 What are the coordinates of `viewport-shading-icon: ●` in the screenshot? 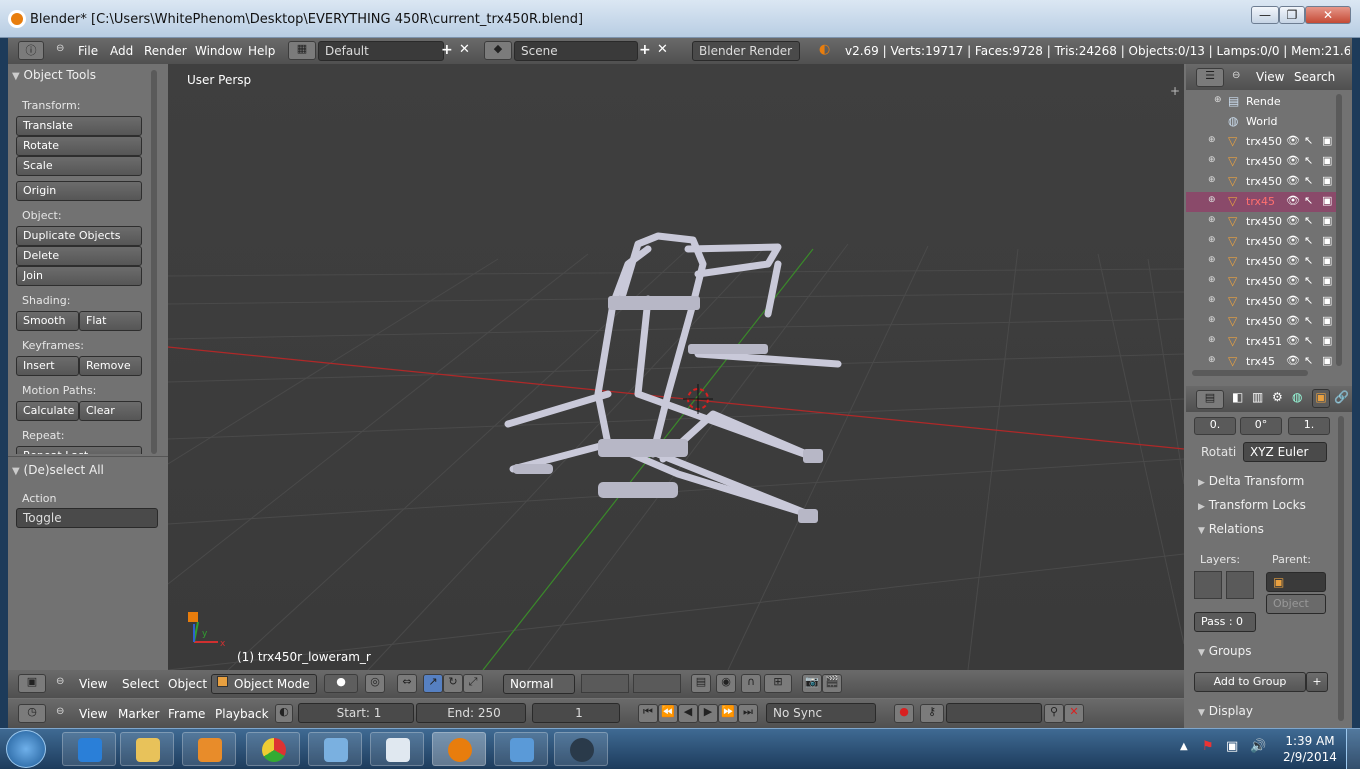 It's located at (341, 683).